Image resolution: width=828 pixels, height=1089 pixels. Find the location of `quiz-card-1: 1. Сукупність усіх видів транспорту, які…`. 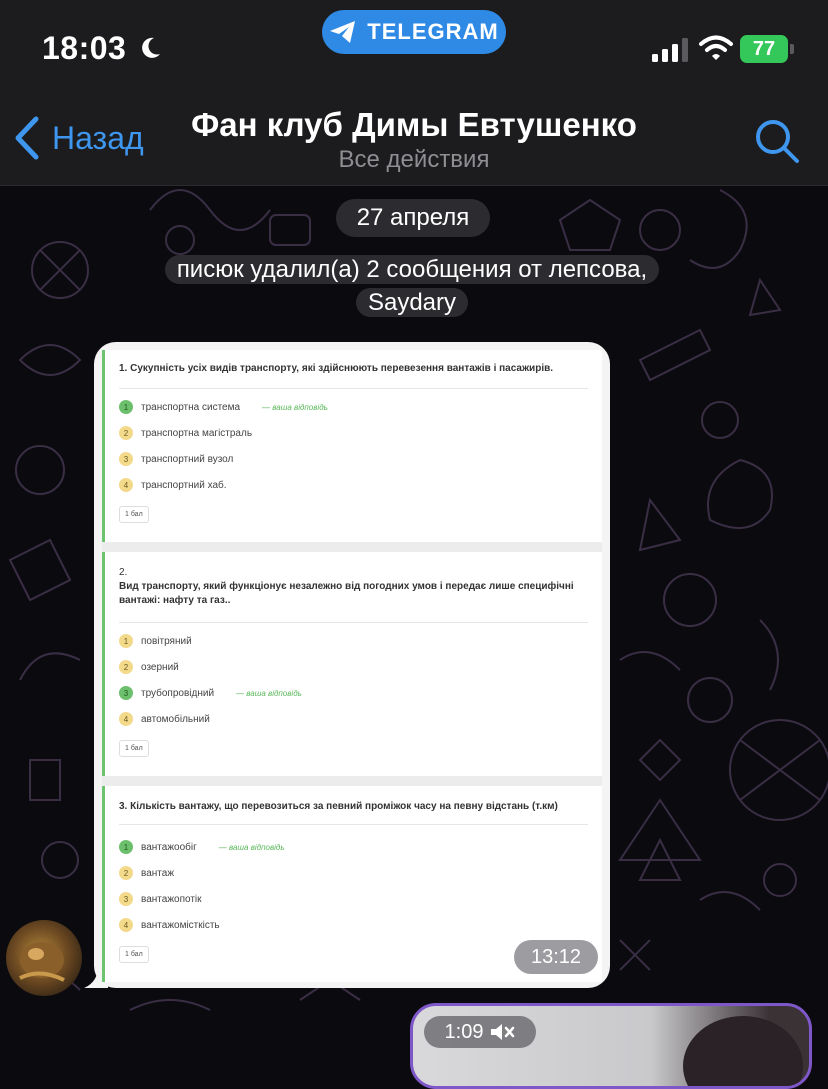

quiz-card-1: 1. Сукупність усіх видів транспорту, які… is located at coordinates (352, 446).